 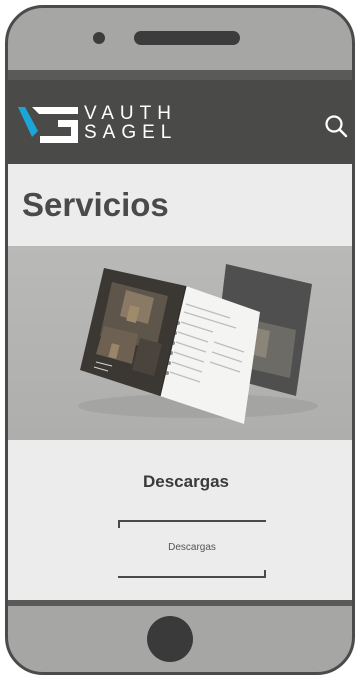 What do you see at coordinates (130, 113) in the screenshot?
I see `logo-line-1: VAUTH` at bounding box center [130, 113].